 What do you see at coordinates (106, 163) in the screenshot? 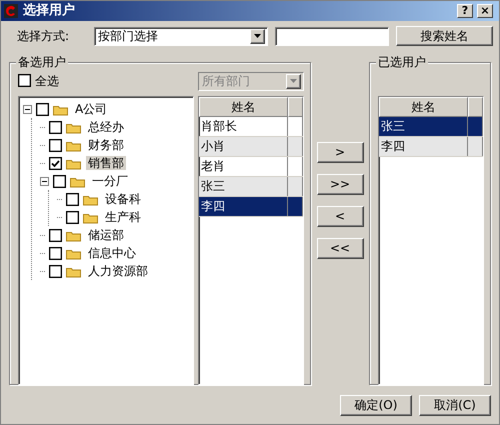
I see `tree-item: 销售部` at bounding box center [106, 163].